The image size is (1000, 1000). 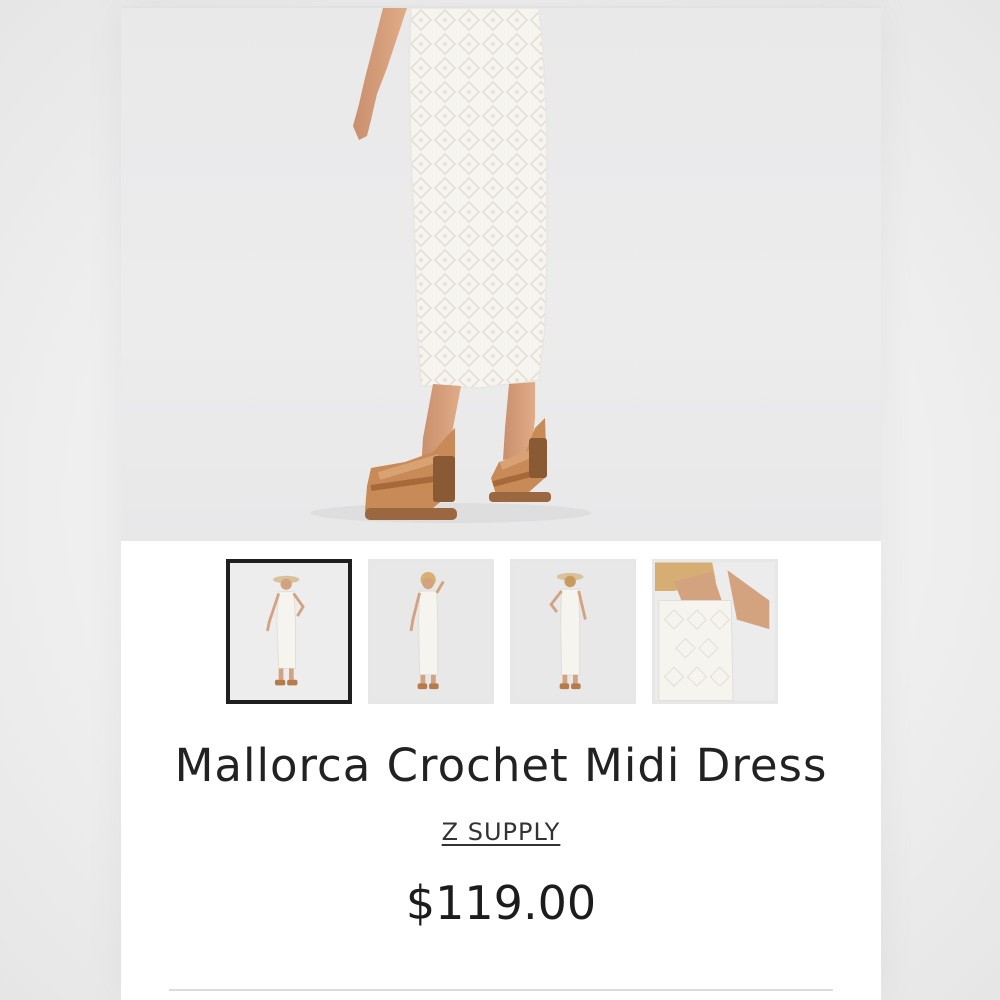 I want to click on thumbnail-3-image, so click(x=573, y=631).